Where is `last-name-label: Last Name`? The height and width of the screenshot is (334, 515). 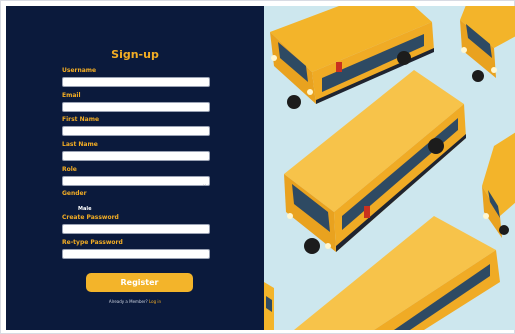 last-name-label: Last Name is located at coordinates (80, 144).